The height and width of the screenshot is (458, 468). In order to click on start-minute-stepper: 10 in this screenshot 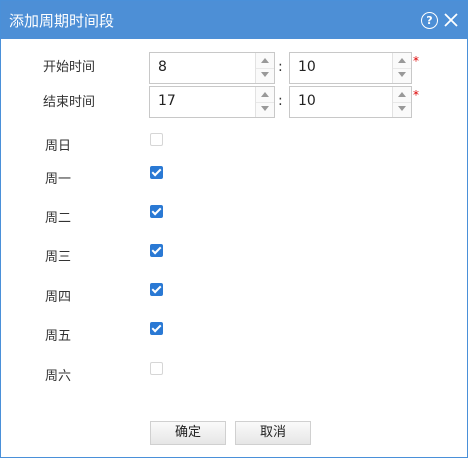, I will do `click(350, 68)`.